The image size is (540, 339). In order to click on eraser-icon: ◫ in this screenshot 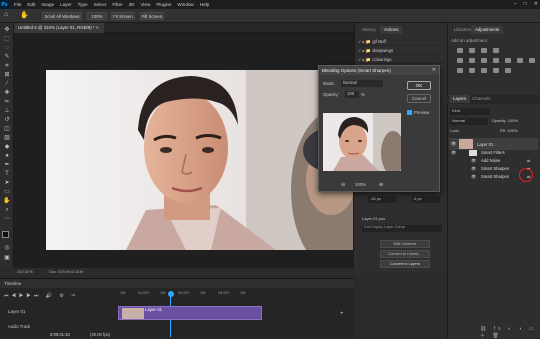, I will do `click(7, 129)`.